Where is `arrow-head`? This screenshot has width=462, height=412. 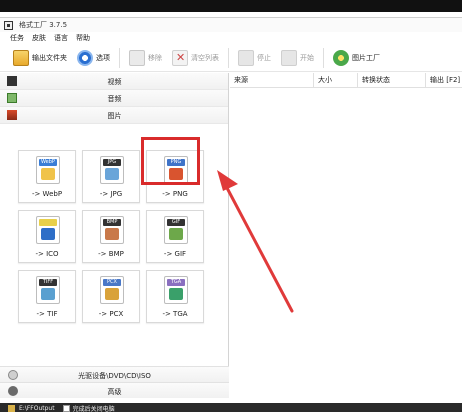 arrow-head is located at coordinates (227, 180).